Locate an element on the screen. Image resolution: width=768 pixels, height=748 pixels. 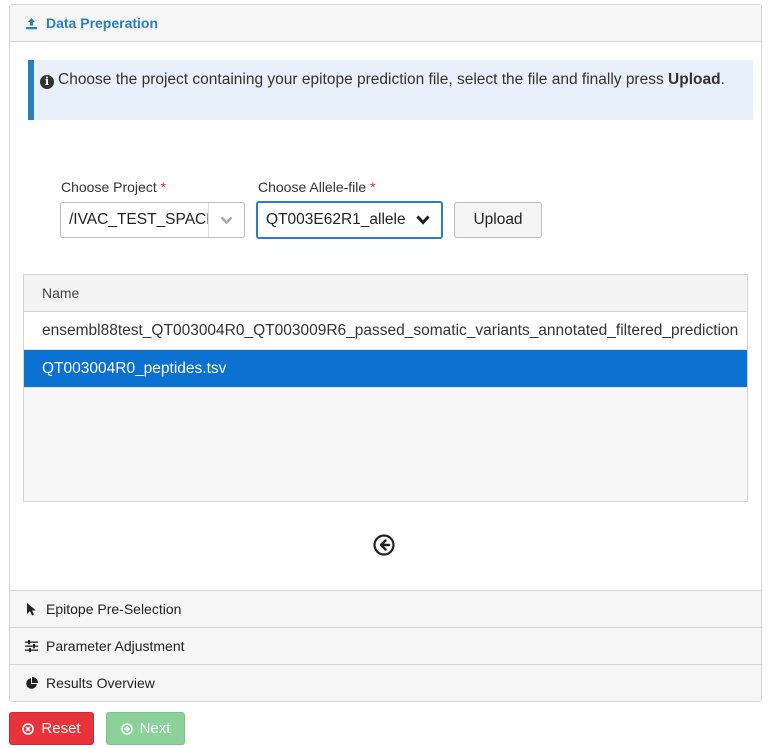
project-select: /IVAC_TEST_SPACE is located at coordinates (152, 220).